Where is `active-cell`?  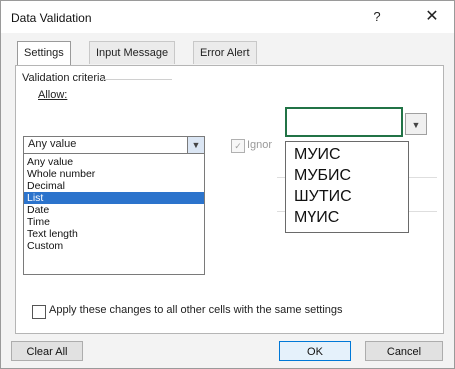 active-cell is located at coordinates (344, 122).